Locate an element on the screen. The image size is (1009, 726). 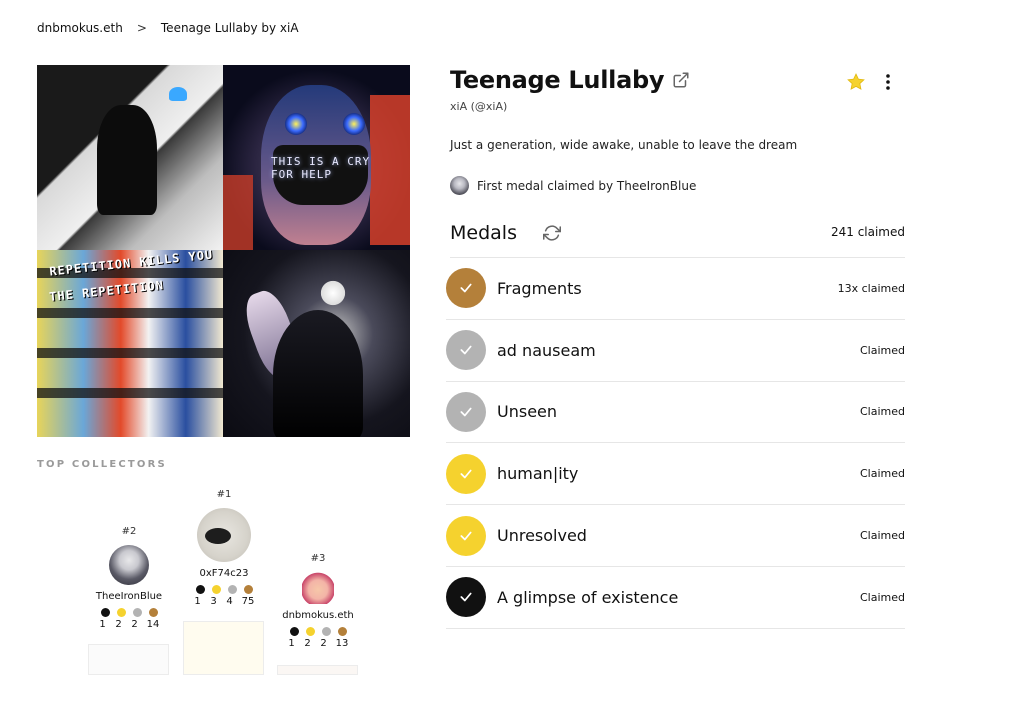
black-medal-badge is located at coordinates (466, 597).